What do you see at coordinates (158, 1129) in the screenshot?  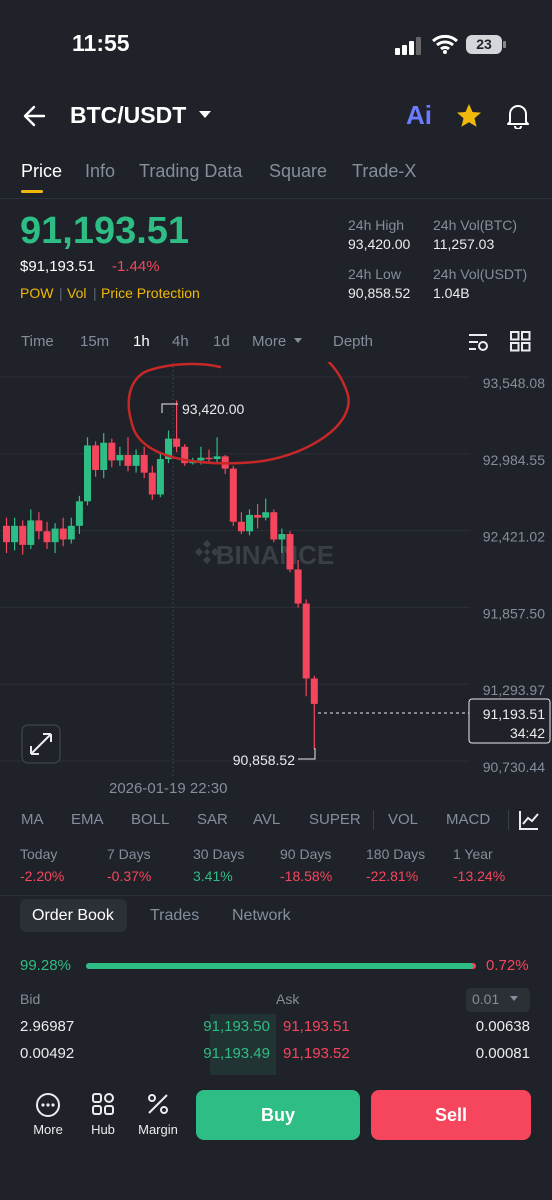 I see `margin-label: Margin` at bounding box center [158, 1129].